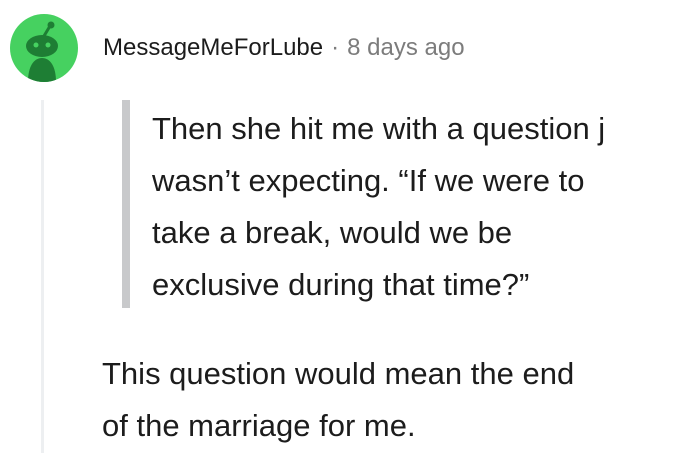 This screenshot has height=453, width=700. I want to click on author-username: MessageMeForLube, so click(213, 48).